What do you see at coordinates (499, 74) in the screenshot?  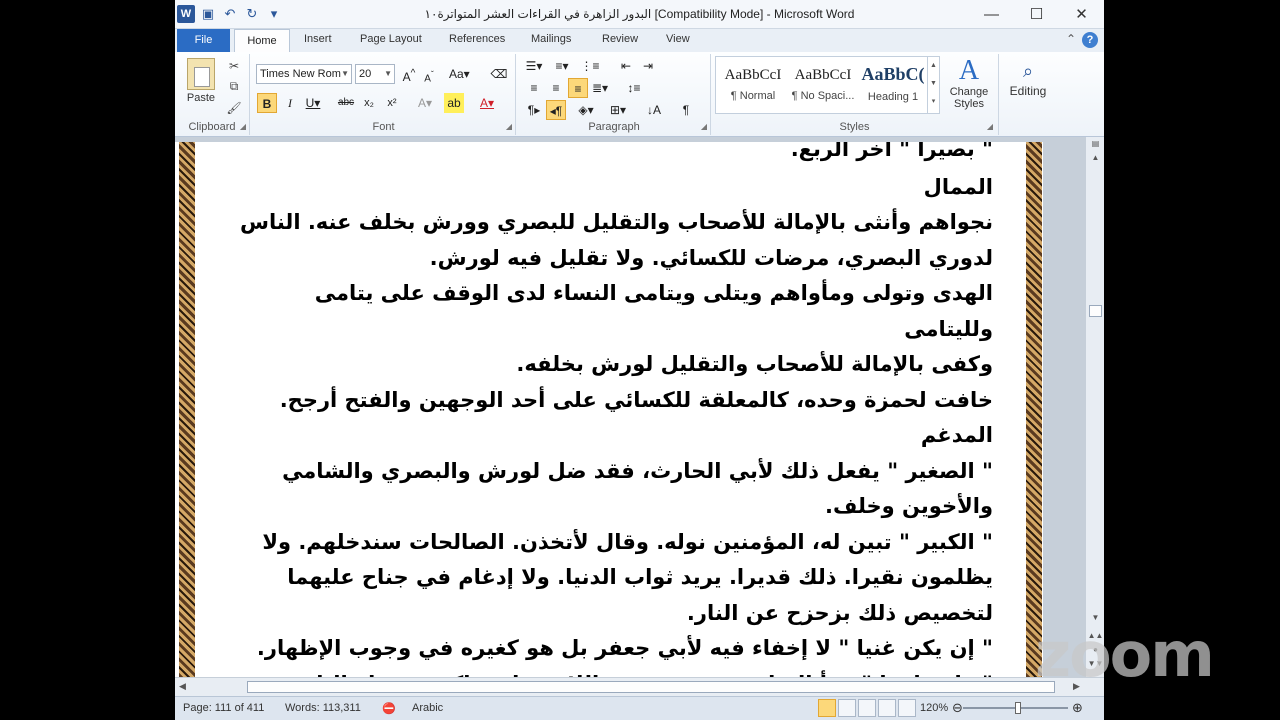 I see `clear-formatting-icon: ⌫` at bounding box center [499, 74].